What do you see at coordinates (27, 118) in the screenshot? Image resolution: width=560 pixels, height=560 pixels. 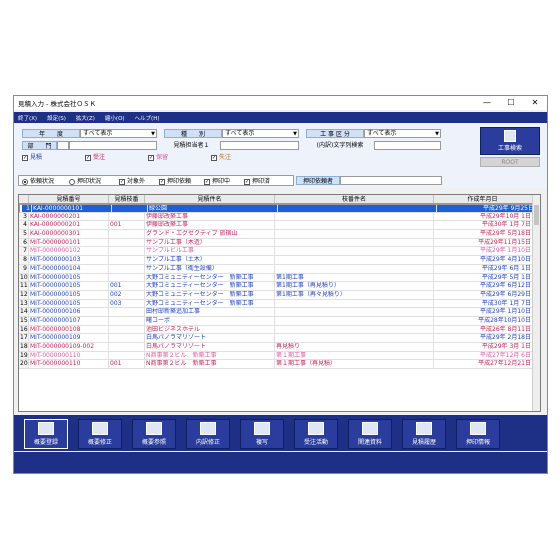 I see `menu-exit: 終了(X)` at bounding box center [27, 118].